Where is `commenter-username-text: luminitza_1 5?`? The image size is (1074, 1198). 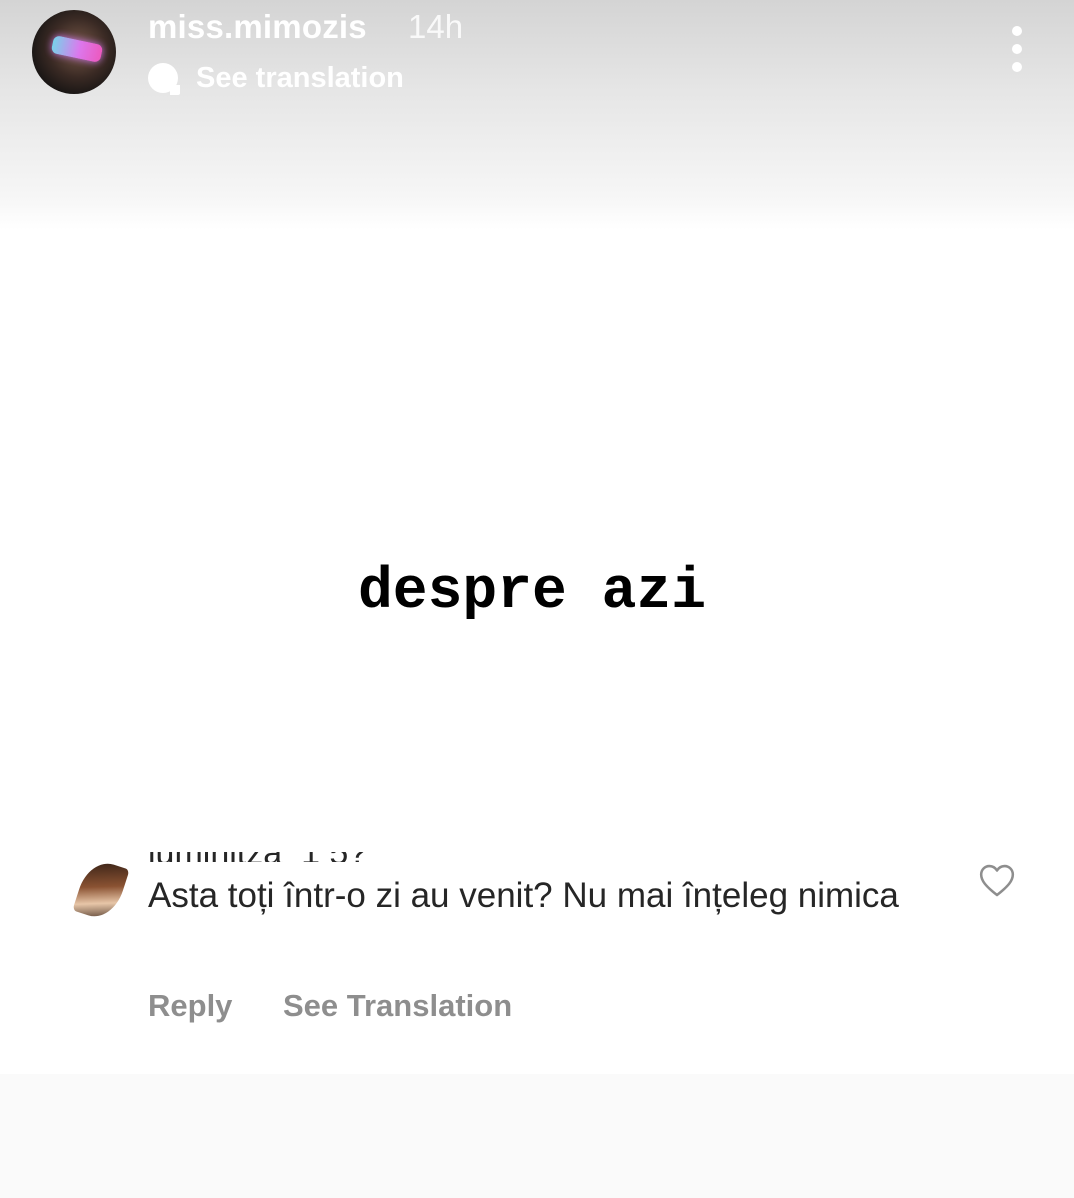
commenter-username-text: luminitza_1 5? is located at coordinates (258, 848).